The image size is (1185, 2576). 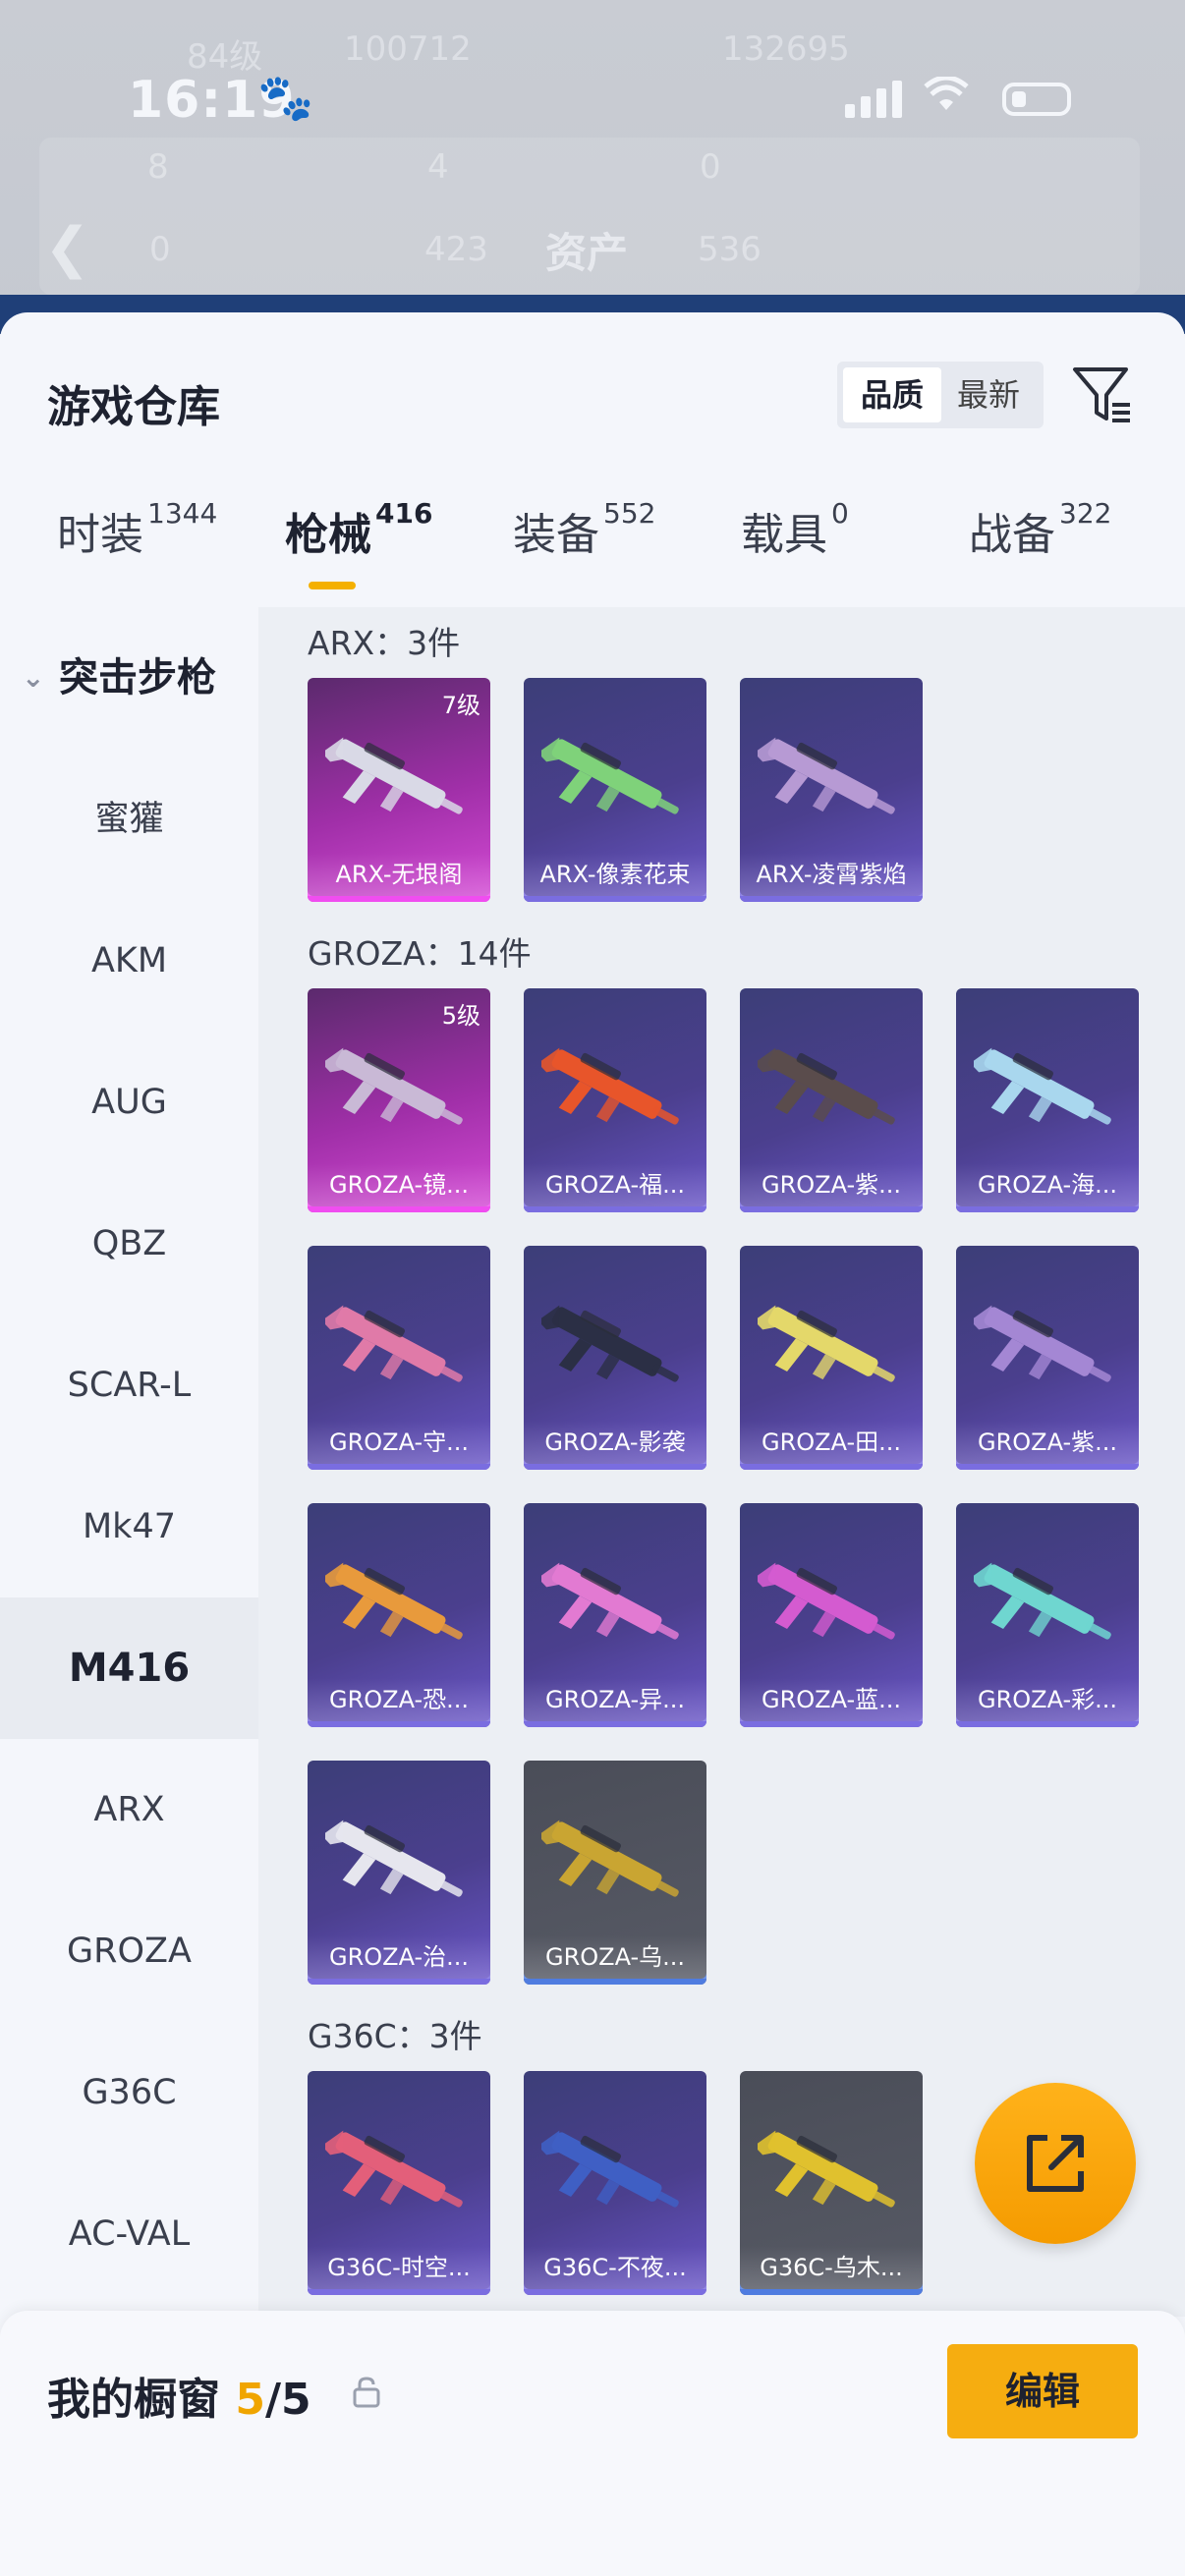 I want to click on sort-option-latest: 最新, so click(x=989, y=394).